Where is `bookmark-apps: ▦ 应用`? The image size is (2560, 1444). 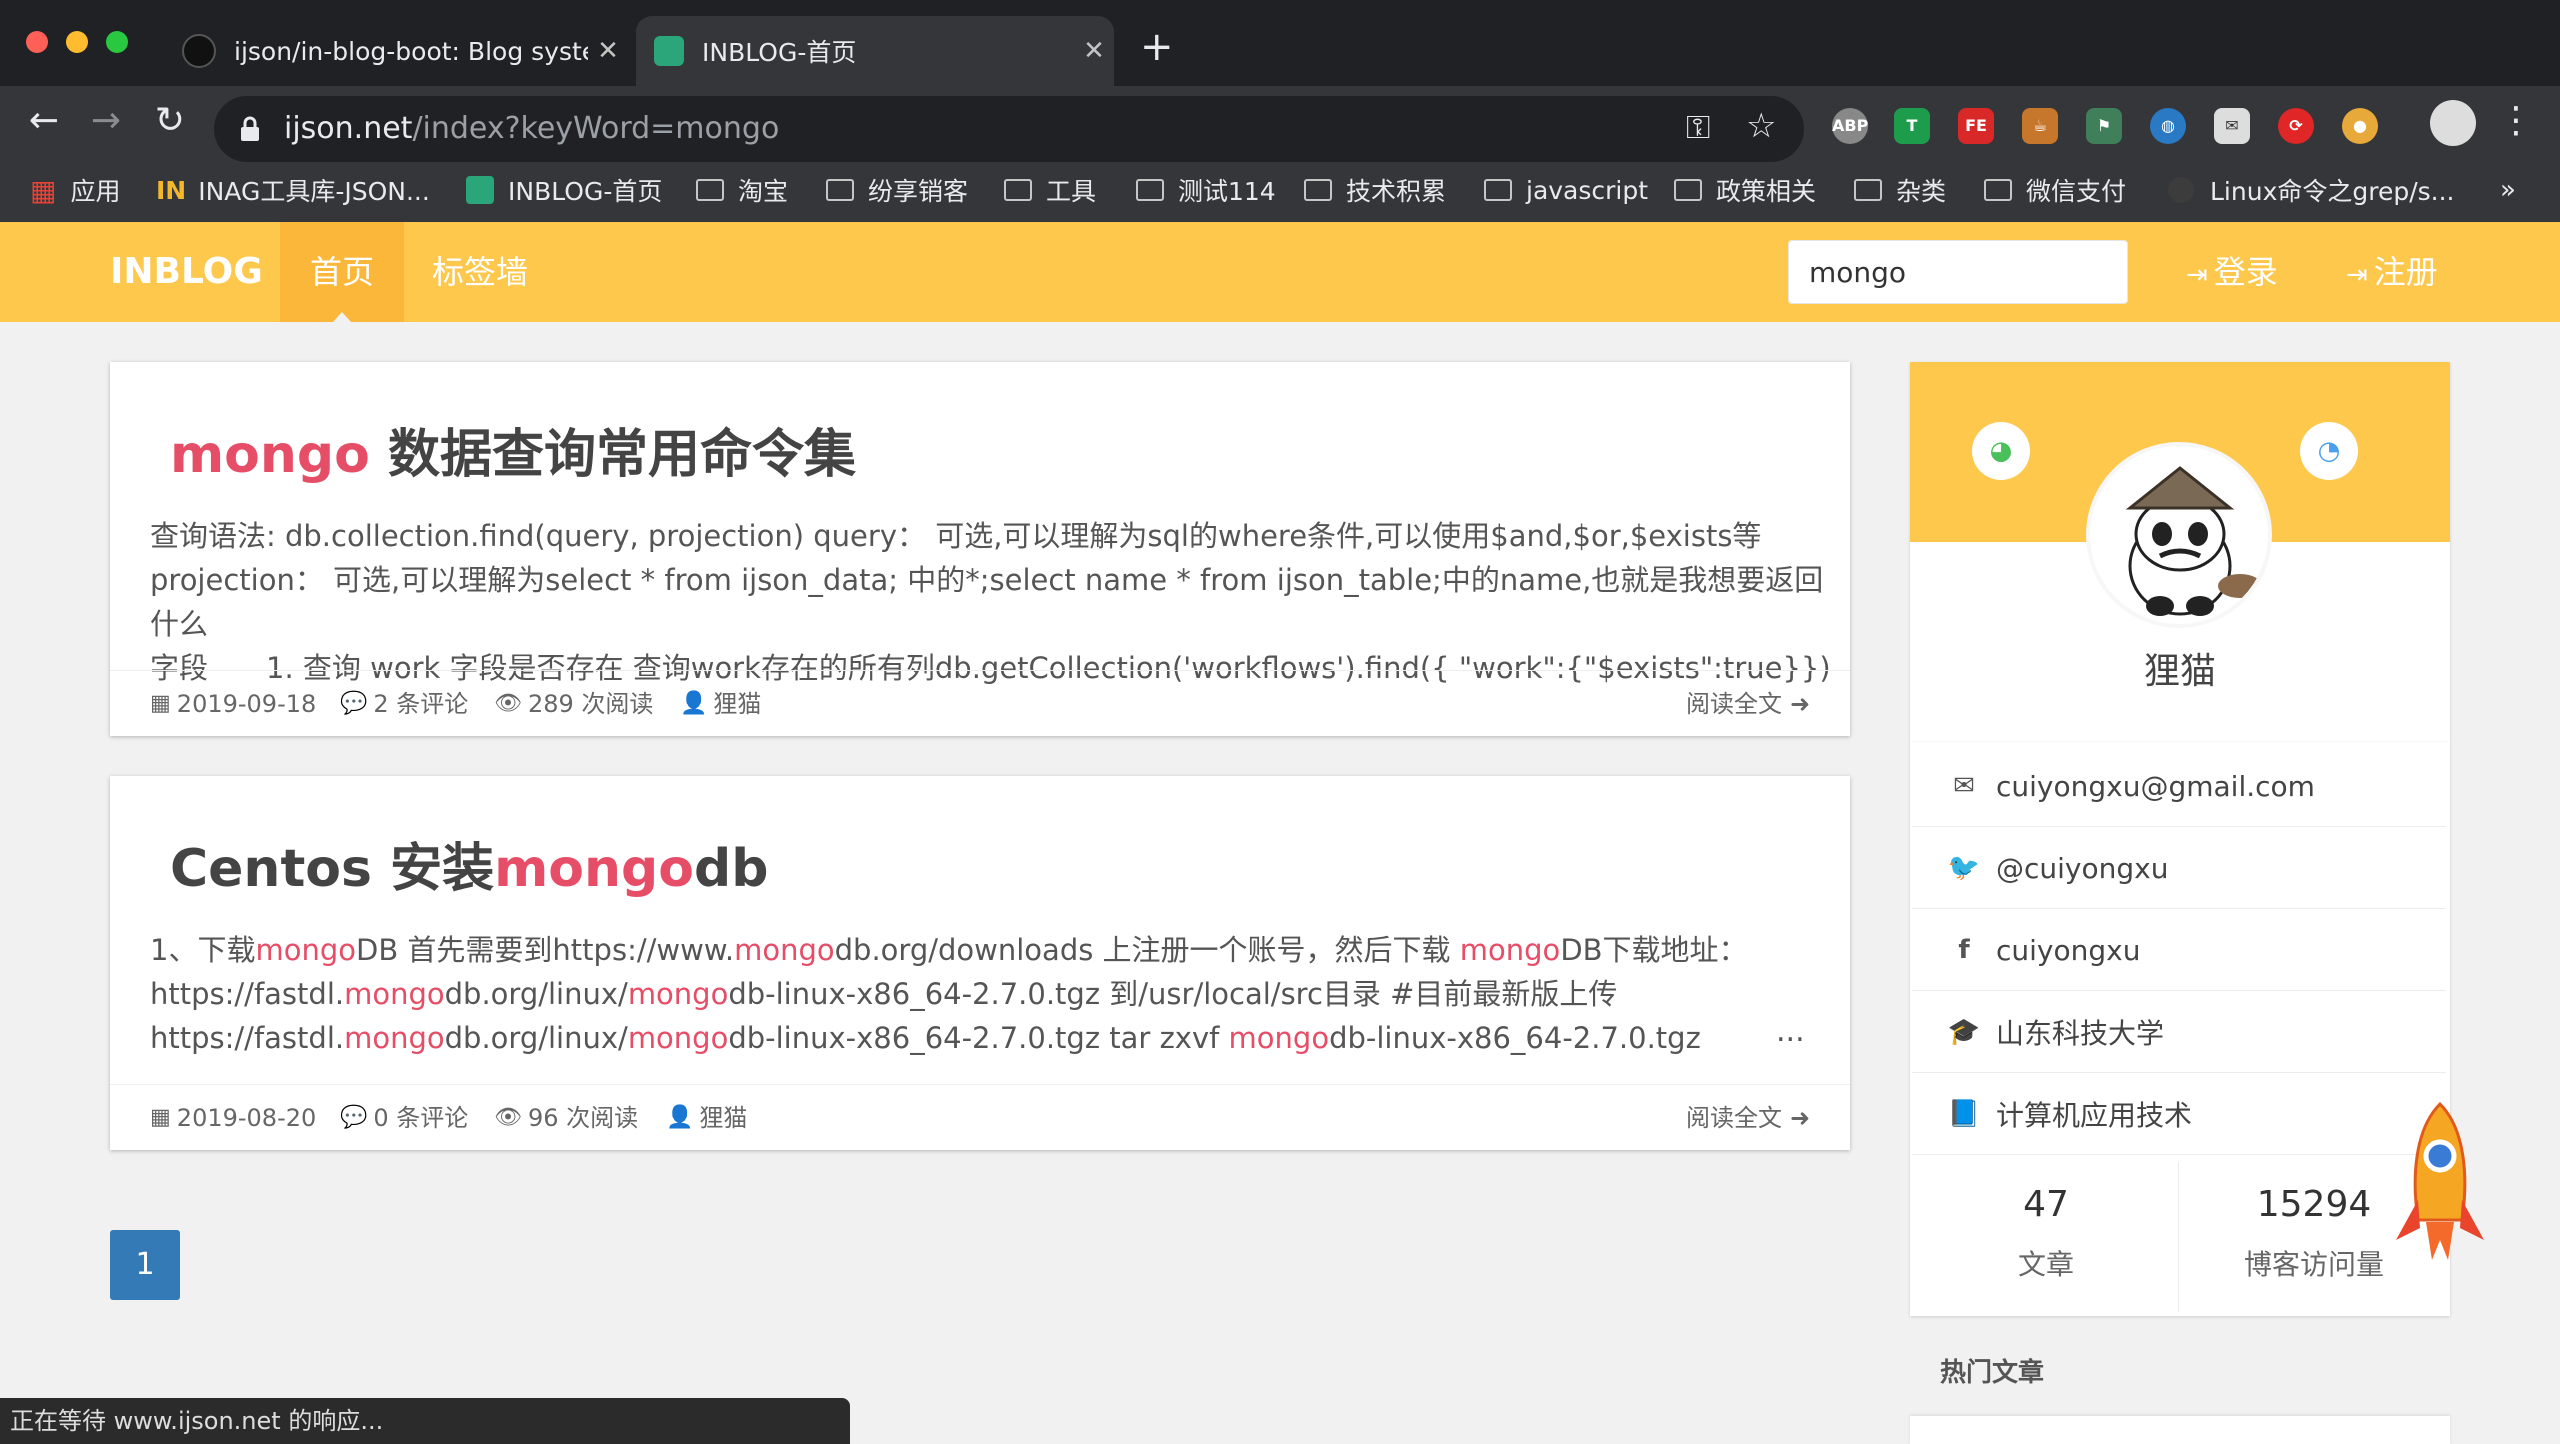
bookmark-apps: ▦ 应用 is located at coordinates (75, 190).